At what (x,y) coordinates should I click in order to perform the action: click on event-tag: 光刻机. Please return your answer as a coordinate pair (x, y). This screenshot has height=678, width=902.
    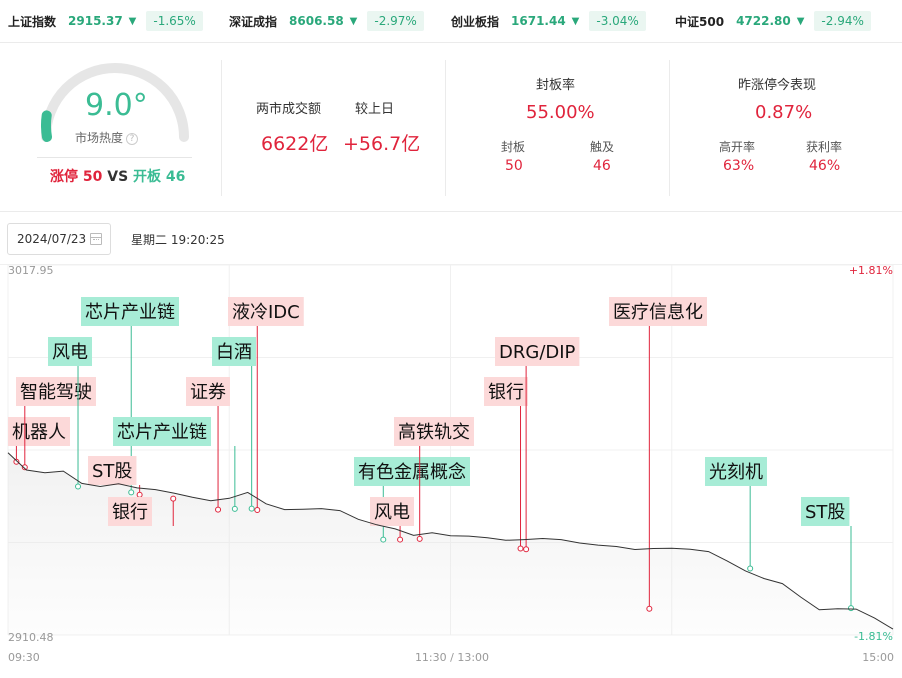
    Looking at the image, I should click on (736, 514).